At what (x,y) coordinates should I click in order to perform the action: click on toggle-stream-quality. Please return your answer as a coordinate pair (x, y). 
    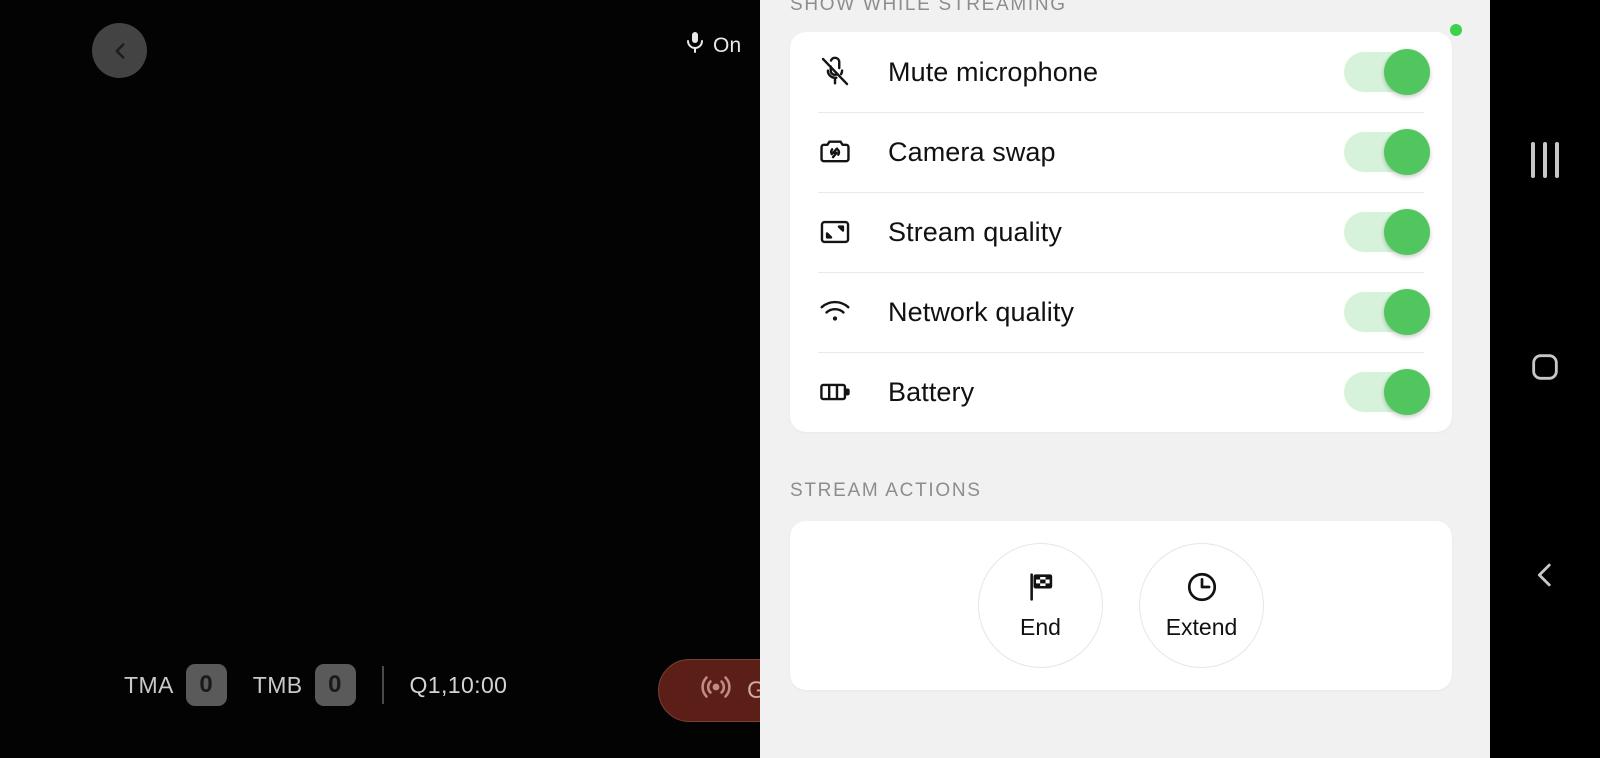
    Looking at the image, I should click on (1387, 232).